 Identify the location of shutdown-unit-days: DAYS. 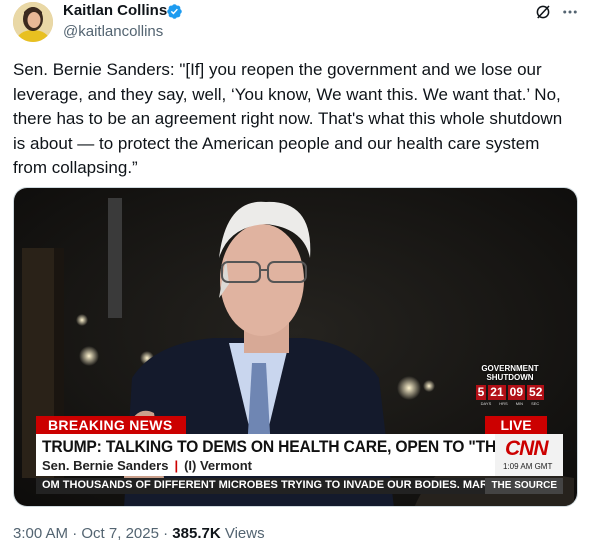
(486, 403).